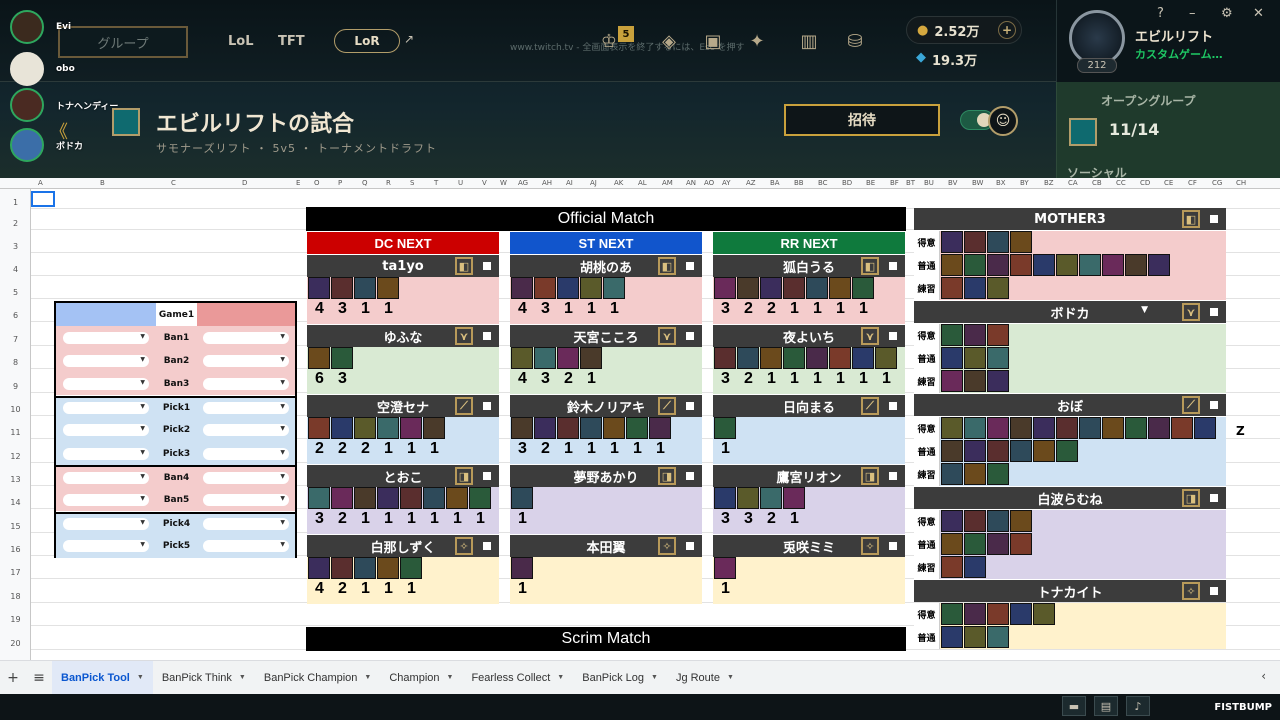 The width and height of the screenshot is (1280, 720). What do you see at coordinates (503, 183) in the screenshot?
I see `column-header: W` at bounding box center [503, 183].